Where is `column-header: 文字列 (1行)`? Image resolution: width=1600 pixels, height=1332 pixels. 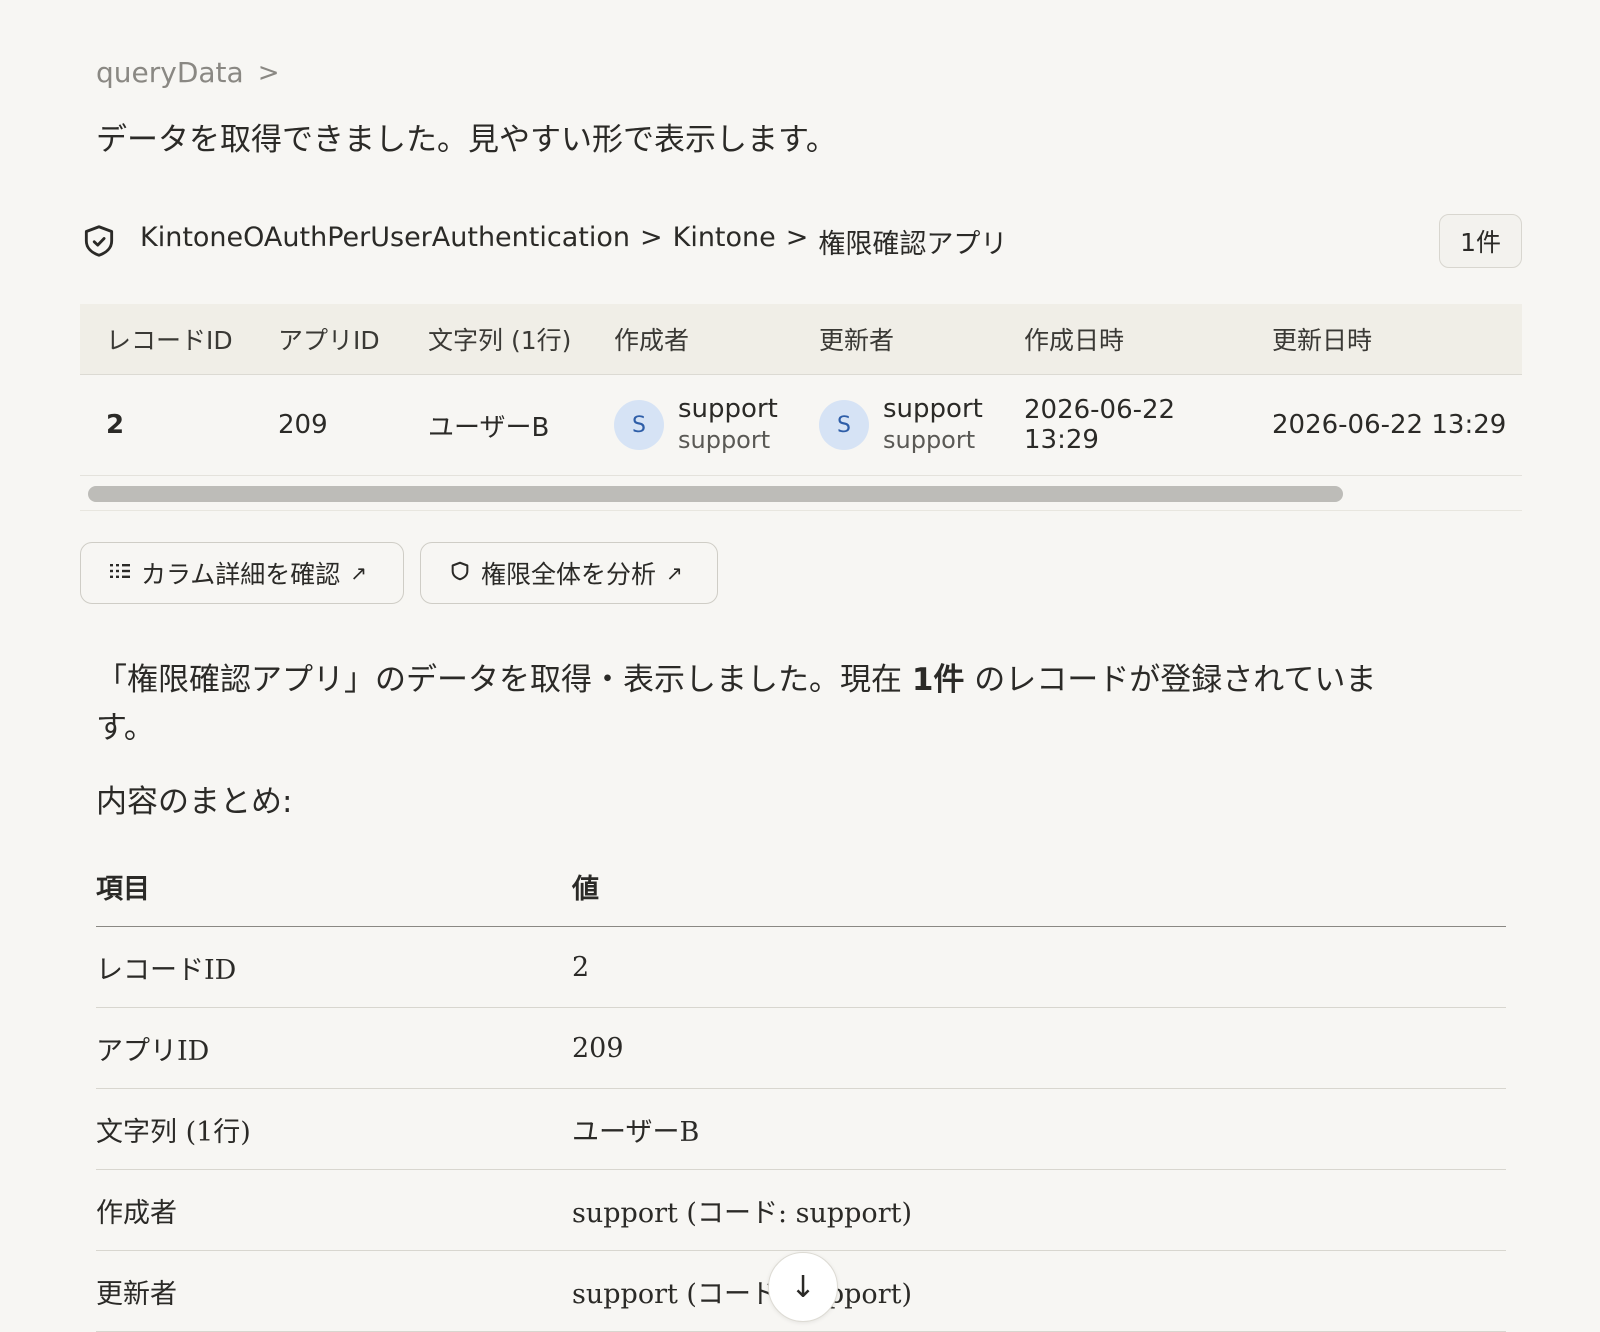 column-header: 文字列 (1行) is located at coordinates (495, 339).